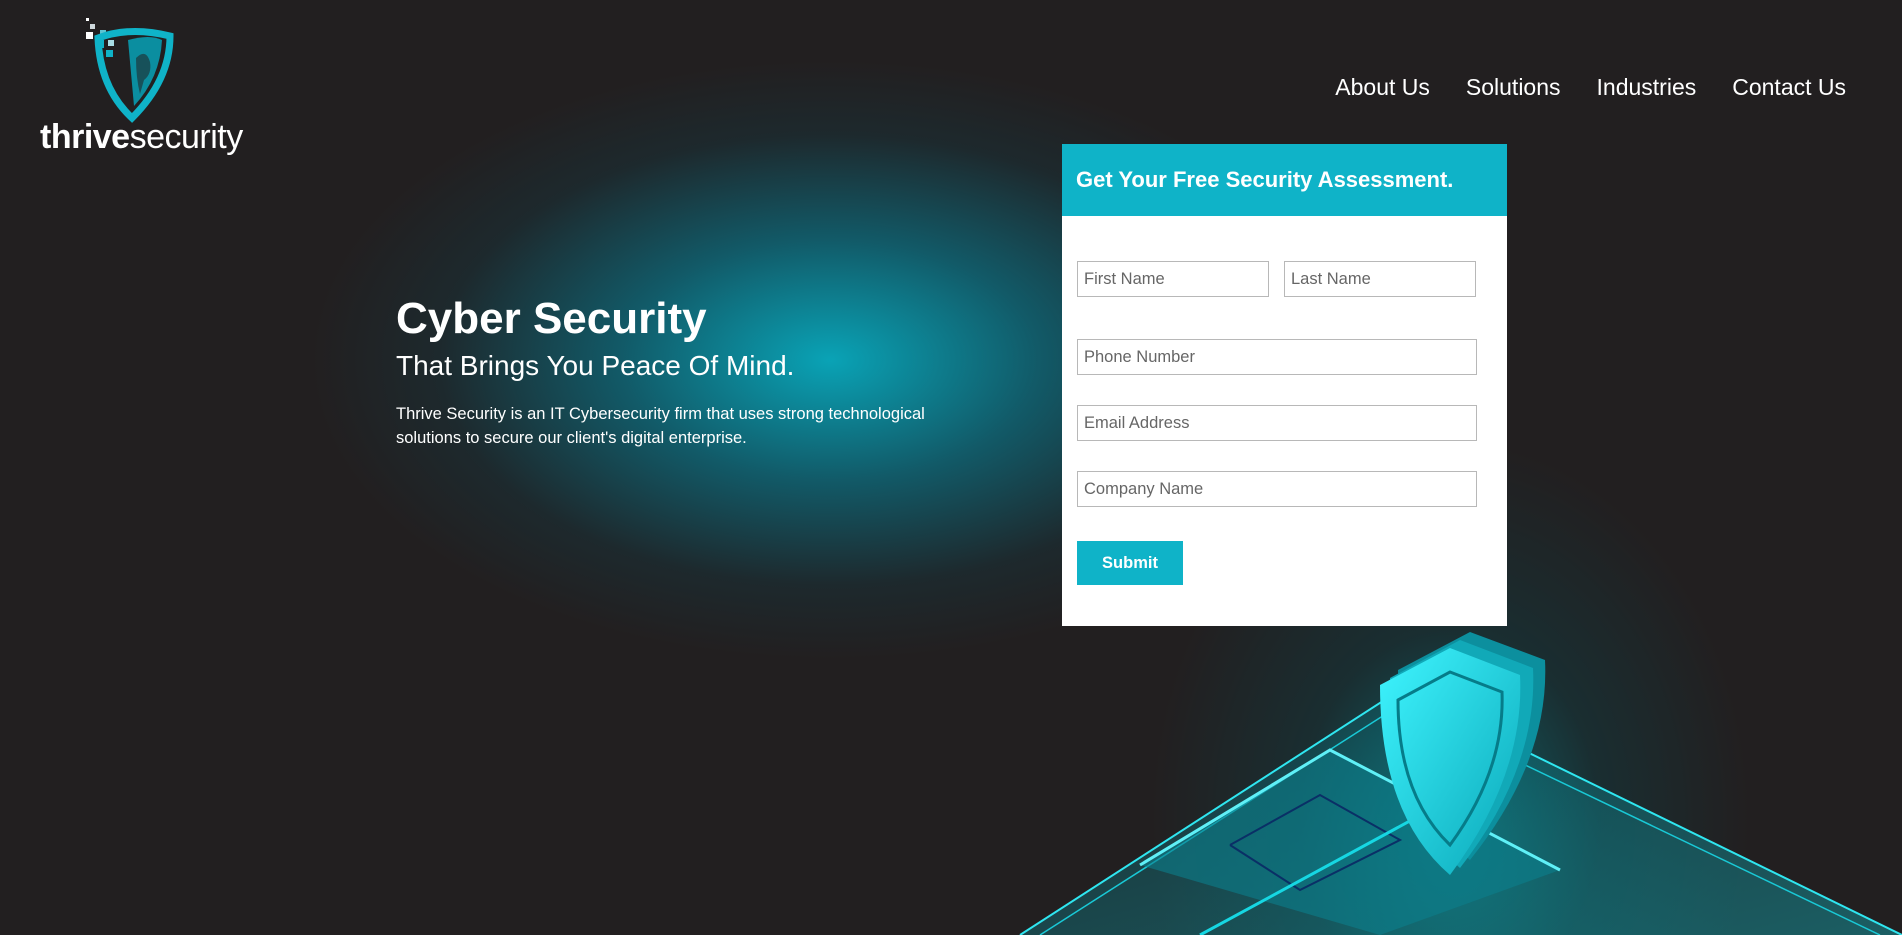 The height and width of the screenshot is (935, 1902). I want to click on submit-button: Submit, so click(1130, 563).